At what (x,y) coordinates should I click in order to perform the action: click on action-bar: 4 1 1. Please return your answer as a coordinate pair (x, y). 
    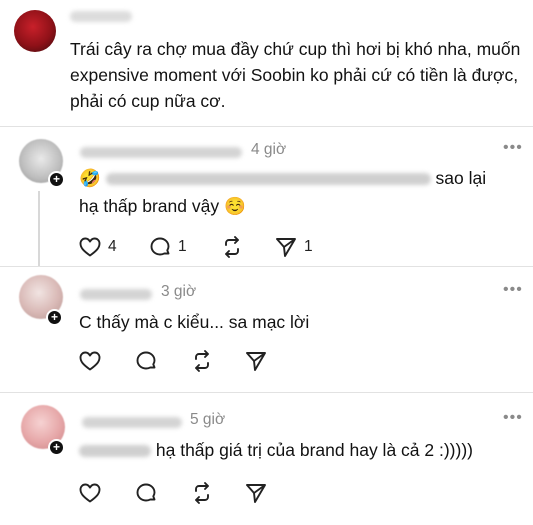
    Looking at the image, I should click on (203, 247).